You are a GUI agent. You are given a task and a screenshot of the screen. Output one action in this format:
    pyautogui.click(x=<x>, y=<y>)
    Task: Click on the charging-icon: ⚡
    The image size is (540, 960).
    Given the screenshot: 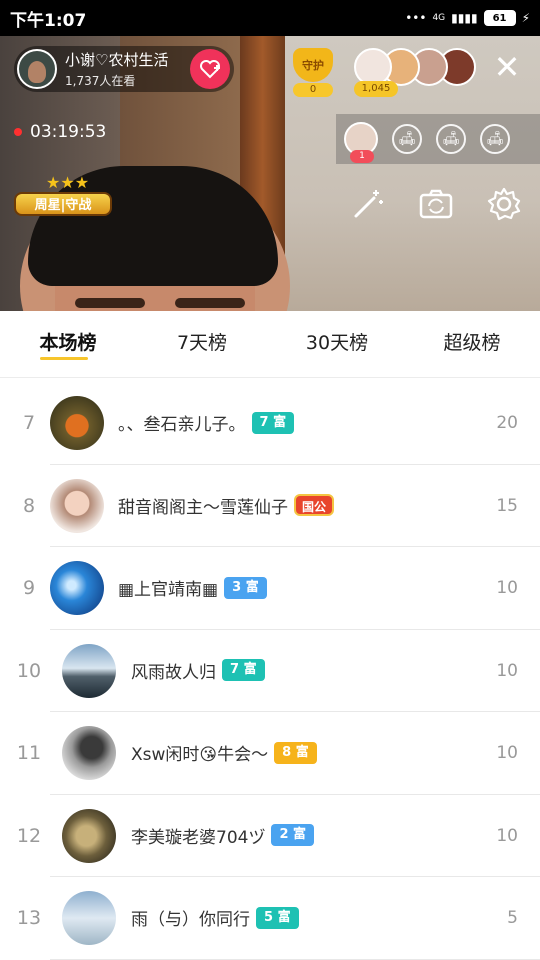 What is the action you would take?
    pyautogui.click(x=525, y=18)
    